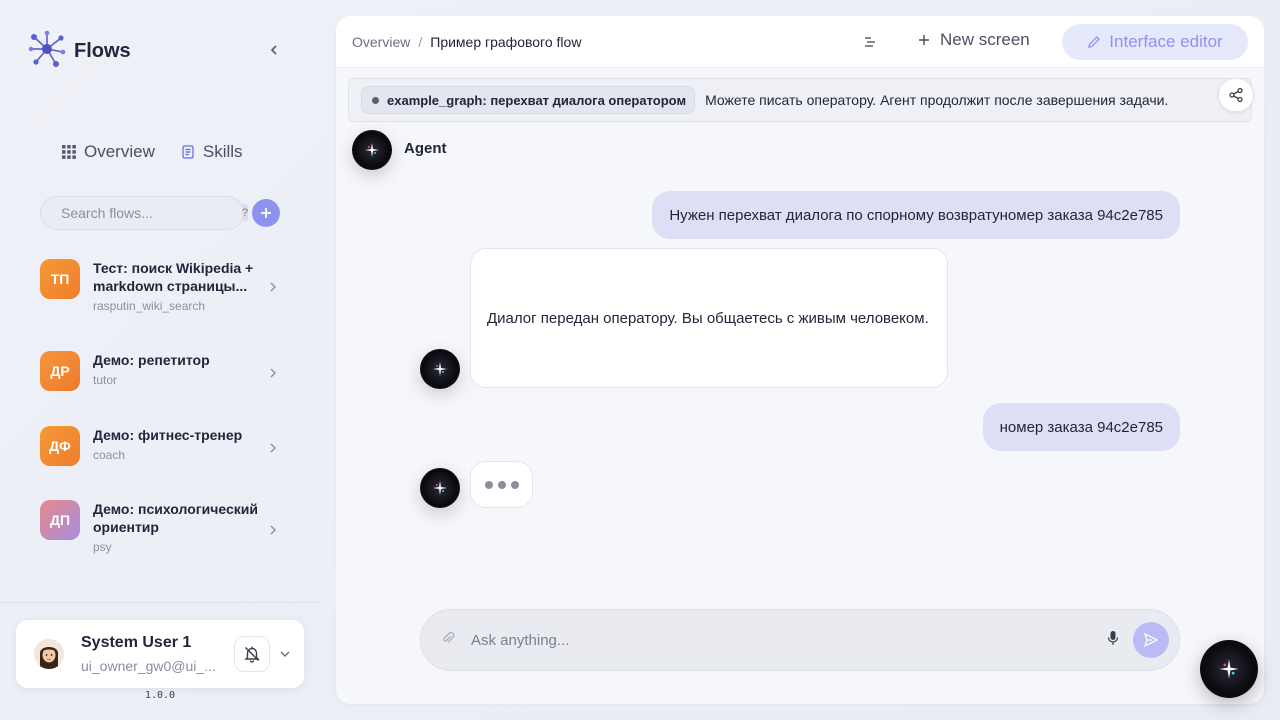  I want to click on new-screen-label: New screen, so click(985, 39).